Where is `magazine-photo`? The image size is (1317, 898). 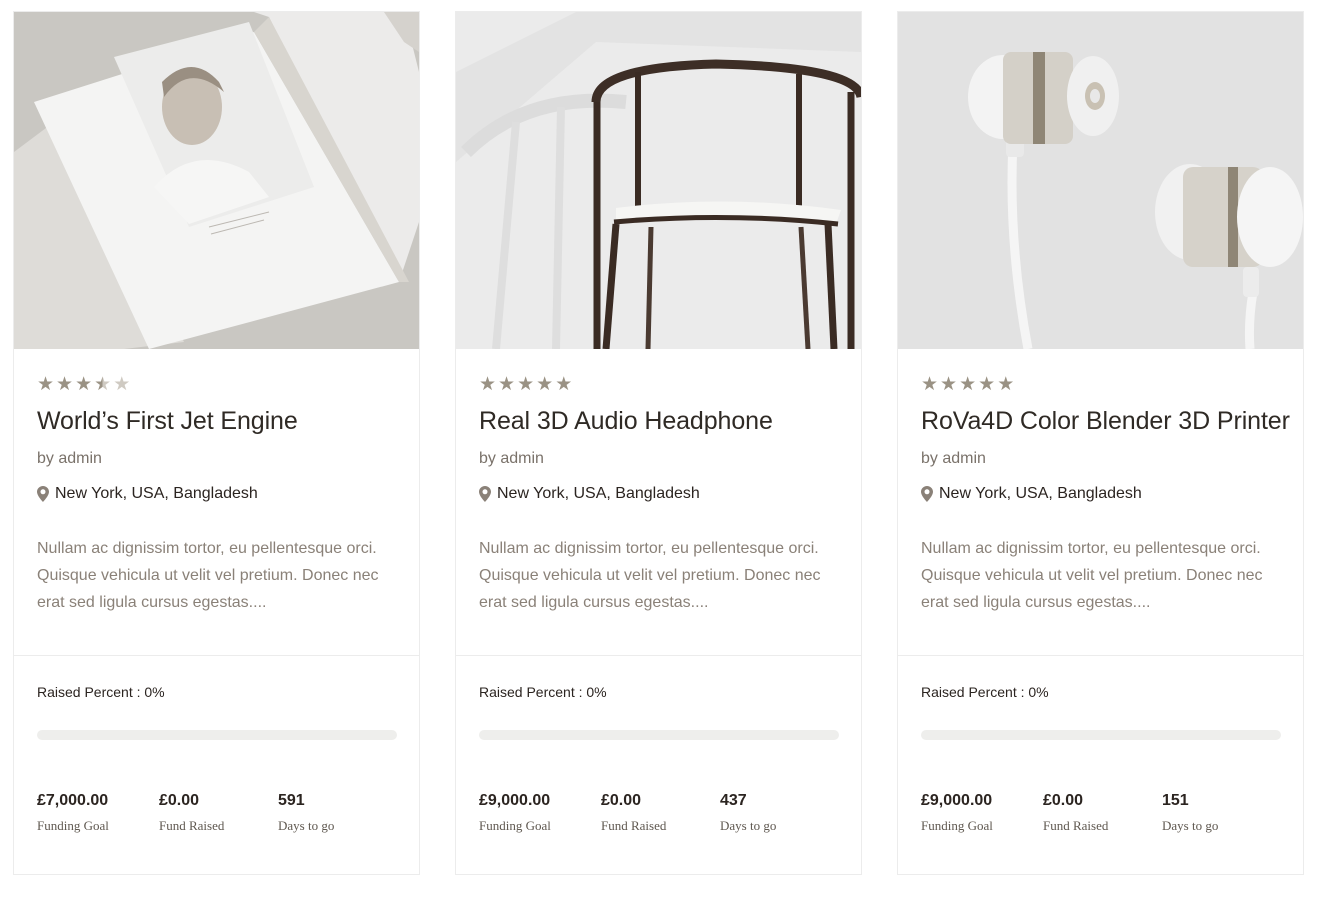
magazine-photo is located at coordinates (216, 180).